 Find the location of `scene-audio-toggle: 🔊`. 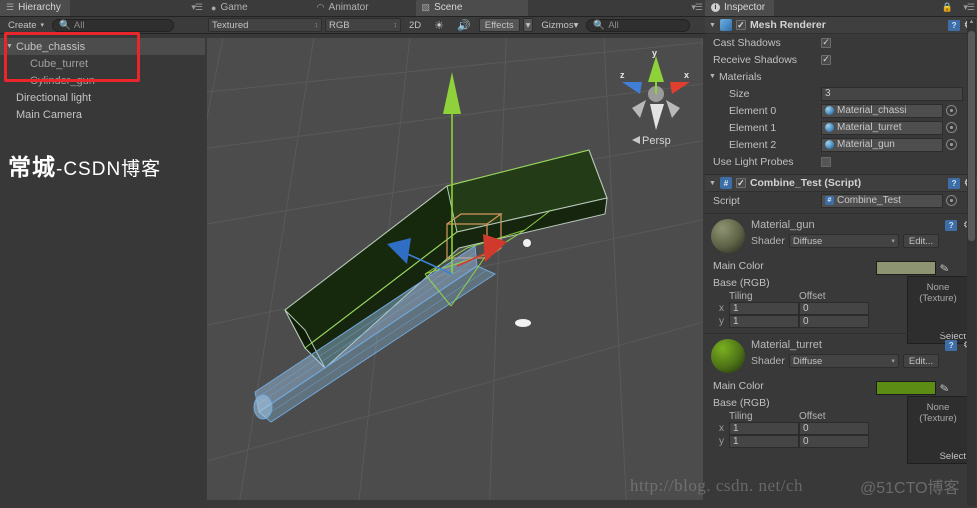

scene-audio-toggle: 🔊 is located at coordinates (464, 25).